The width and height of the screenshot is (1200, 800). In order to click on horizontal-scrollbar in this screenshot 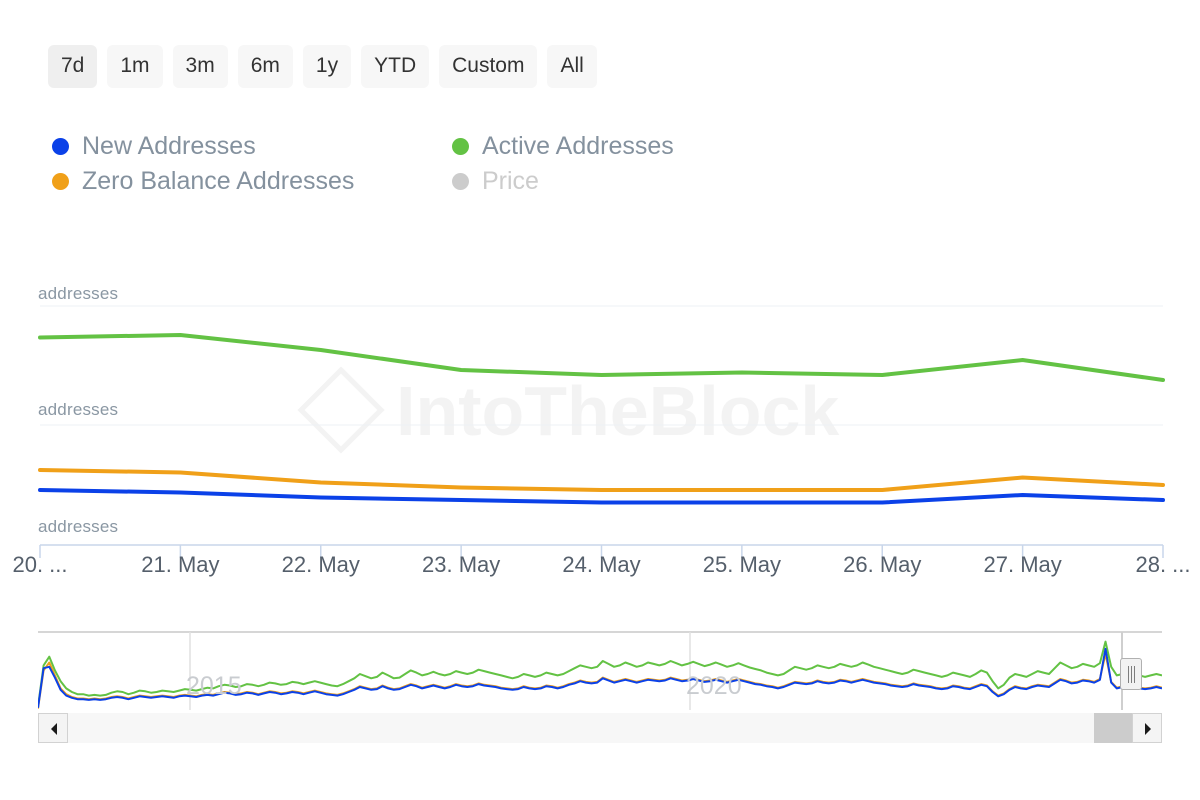, I will do `click(600, 728)`.